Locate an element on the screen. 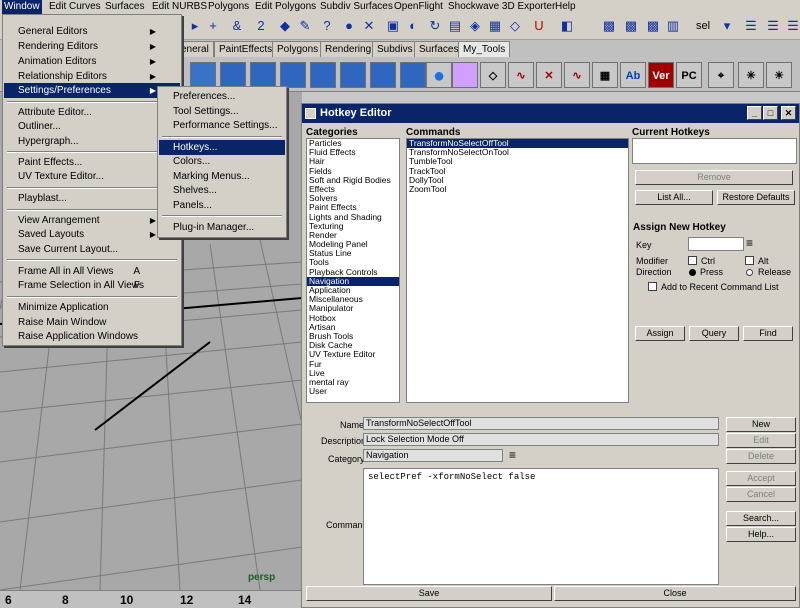 This screenshot has height=608, width=800. cube-icon: ◆ is located at coordinates (285, 26).